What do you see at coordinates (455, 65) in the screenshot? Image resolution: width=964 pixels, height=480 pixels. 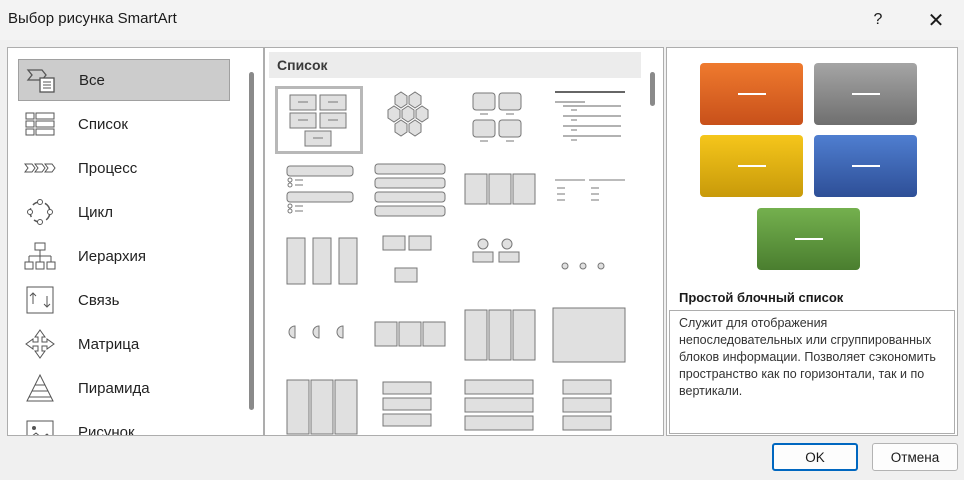 I see `gallery-header: Список` at bounding box center [455, 65].